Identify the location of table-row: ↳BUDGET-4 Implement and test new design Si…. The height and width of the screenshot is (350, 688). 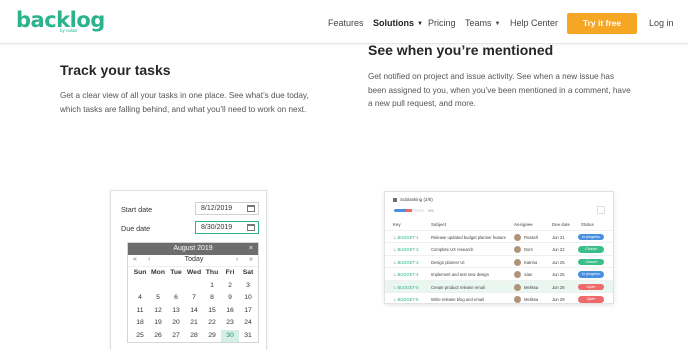
(499, 274).